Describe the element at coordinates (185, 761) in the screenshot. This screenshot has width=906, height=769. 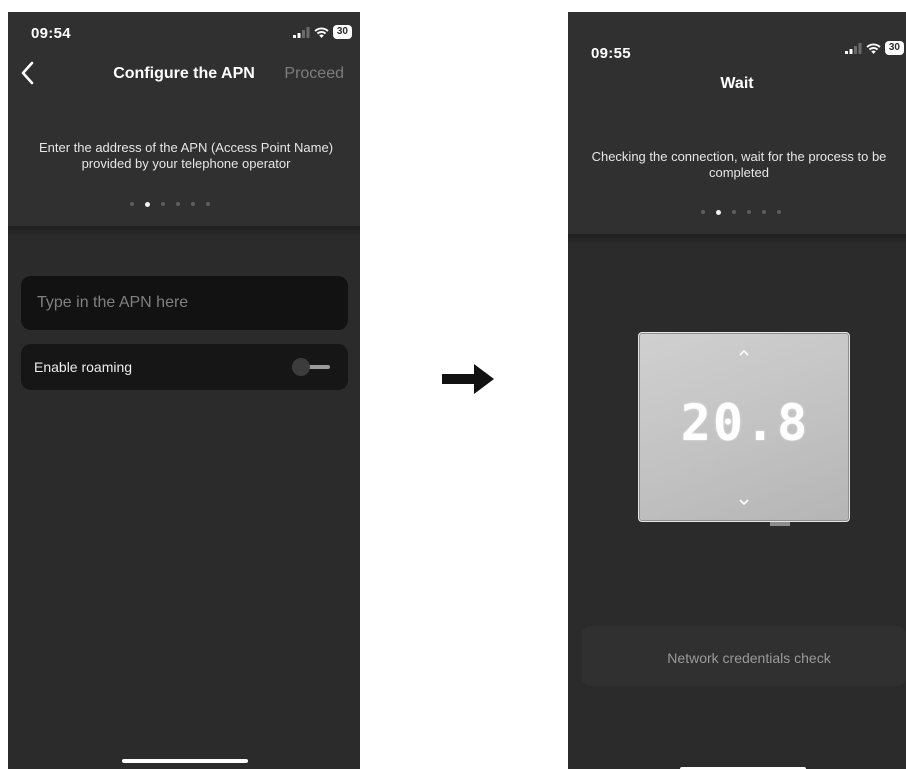
I see `home-indicator` at that location.